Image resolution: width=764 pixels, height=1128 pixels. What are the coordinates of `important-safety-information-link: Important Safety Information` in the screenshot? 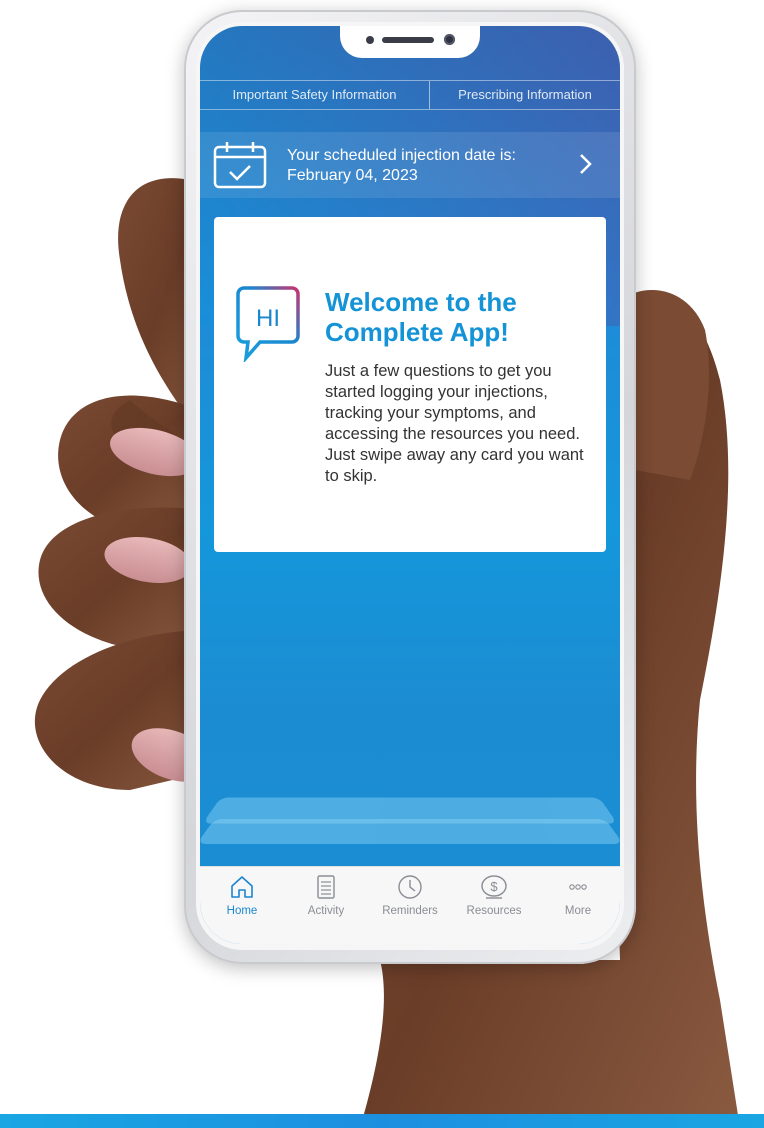 It's located at (315, 95).